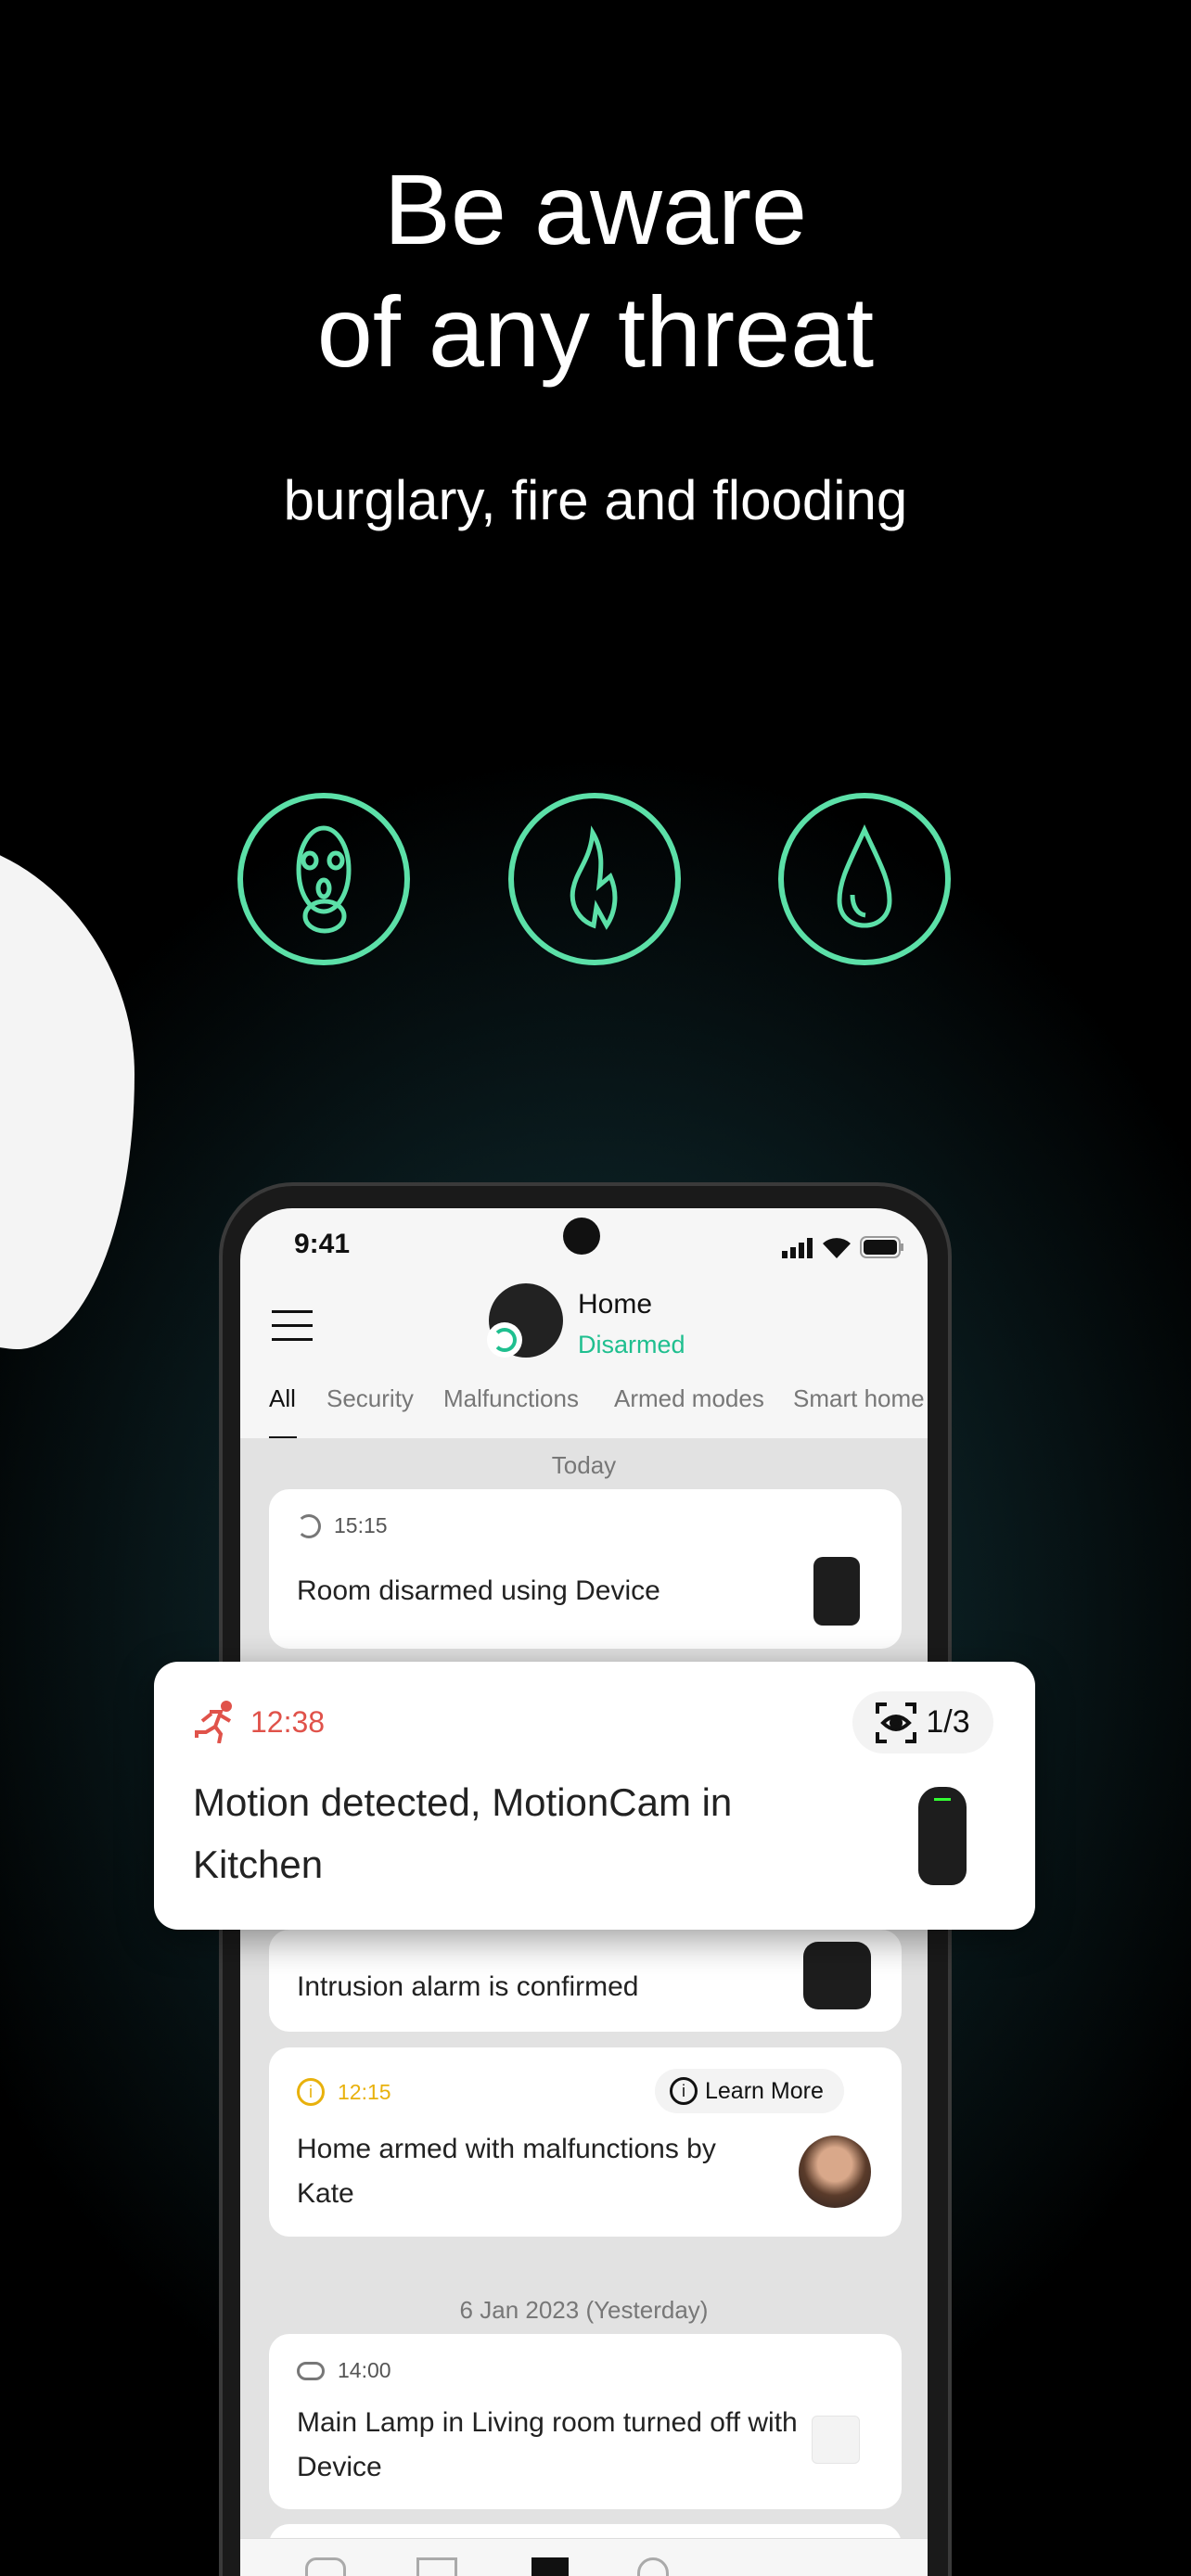 The width and height of the screenshot is (1191, 2576). Describe the element at coordinates (615, 1304) in the screenshot. I see `hub-name: Home` at that location.